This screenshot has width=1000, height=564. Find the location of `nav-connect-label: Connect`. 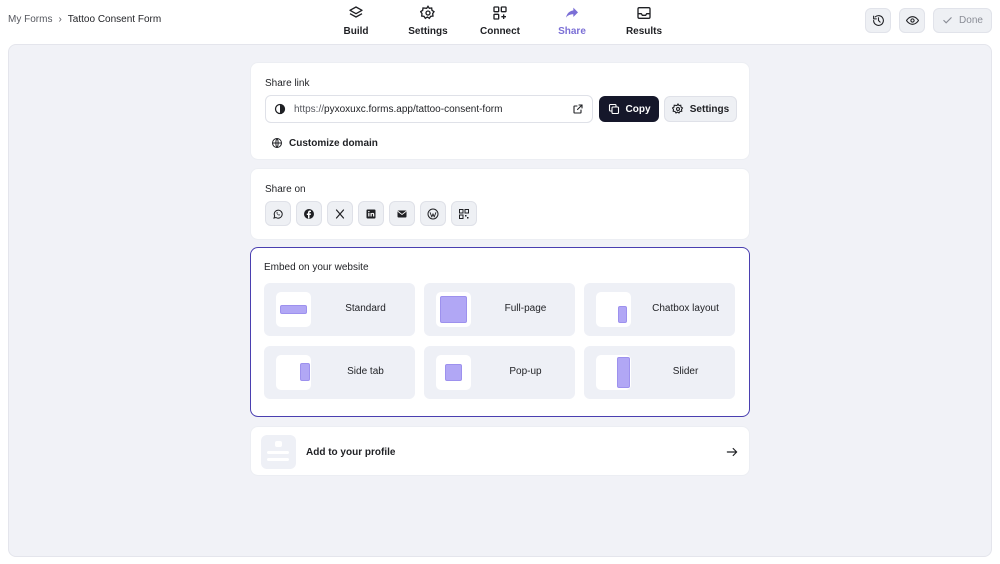

nav-connect-label: Connect is located at coordinates (500, 31).